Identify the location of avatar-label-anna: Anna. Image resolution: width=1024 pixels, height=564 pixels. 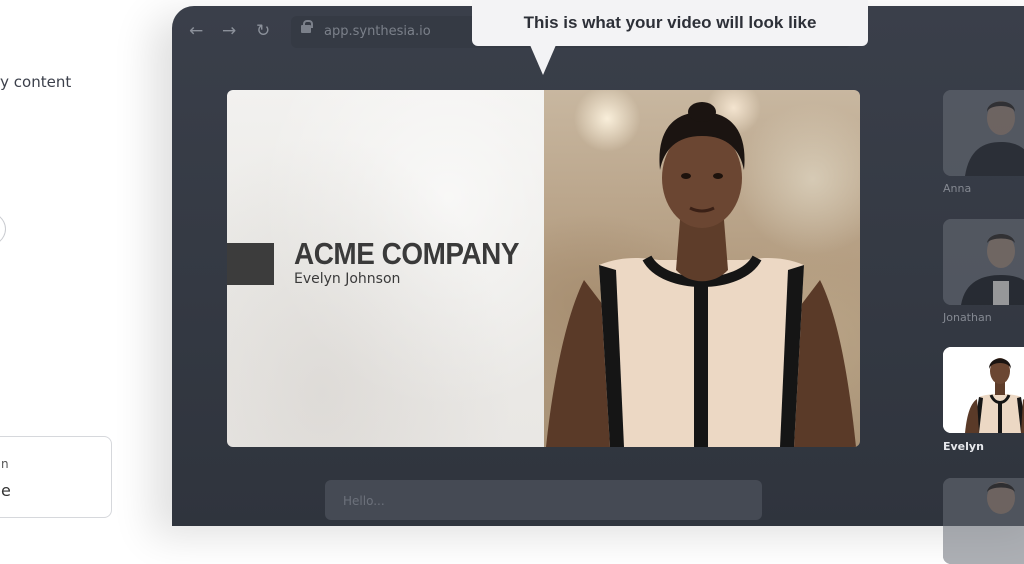
(957, 188).